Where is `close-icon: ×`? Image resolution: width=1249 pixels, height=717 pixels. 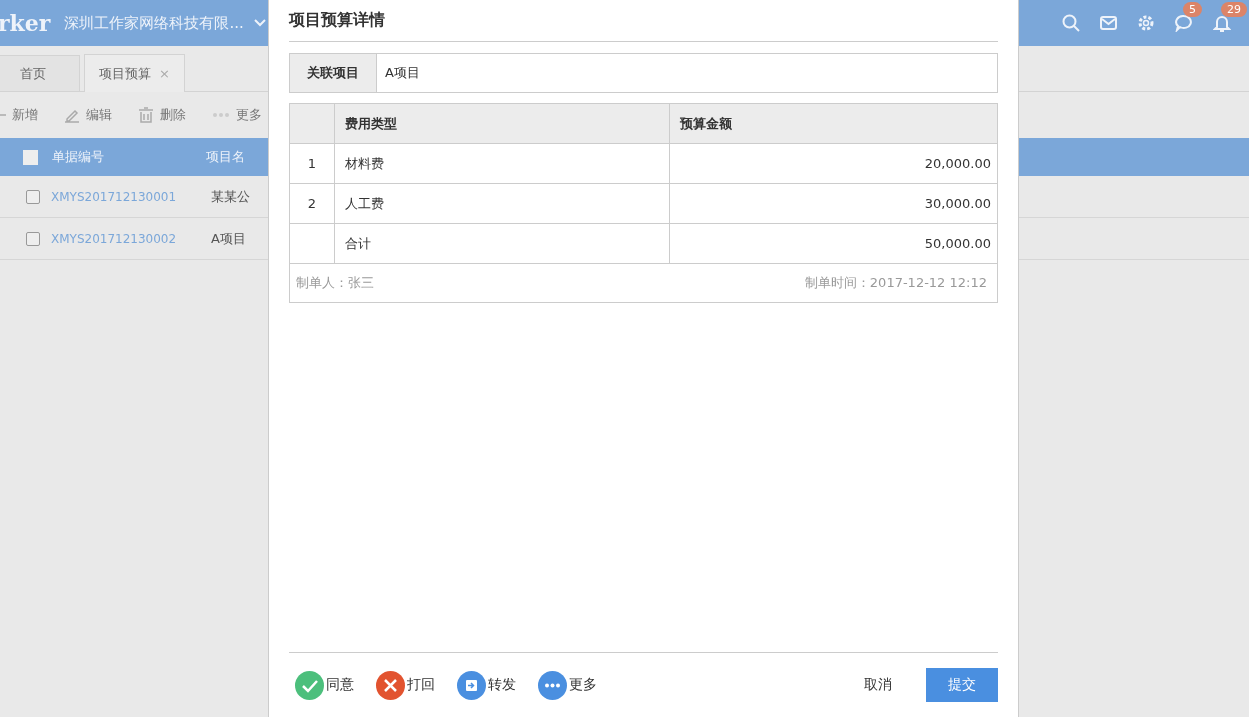 close-icon: × is located at coordinates (164, 73).